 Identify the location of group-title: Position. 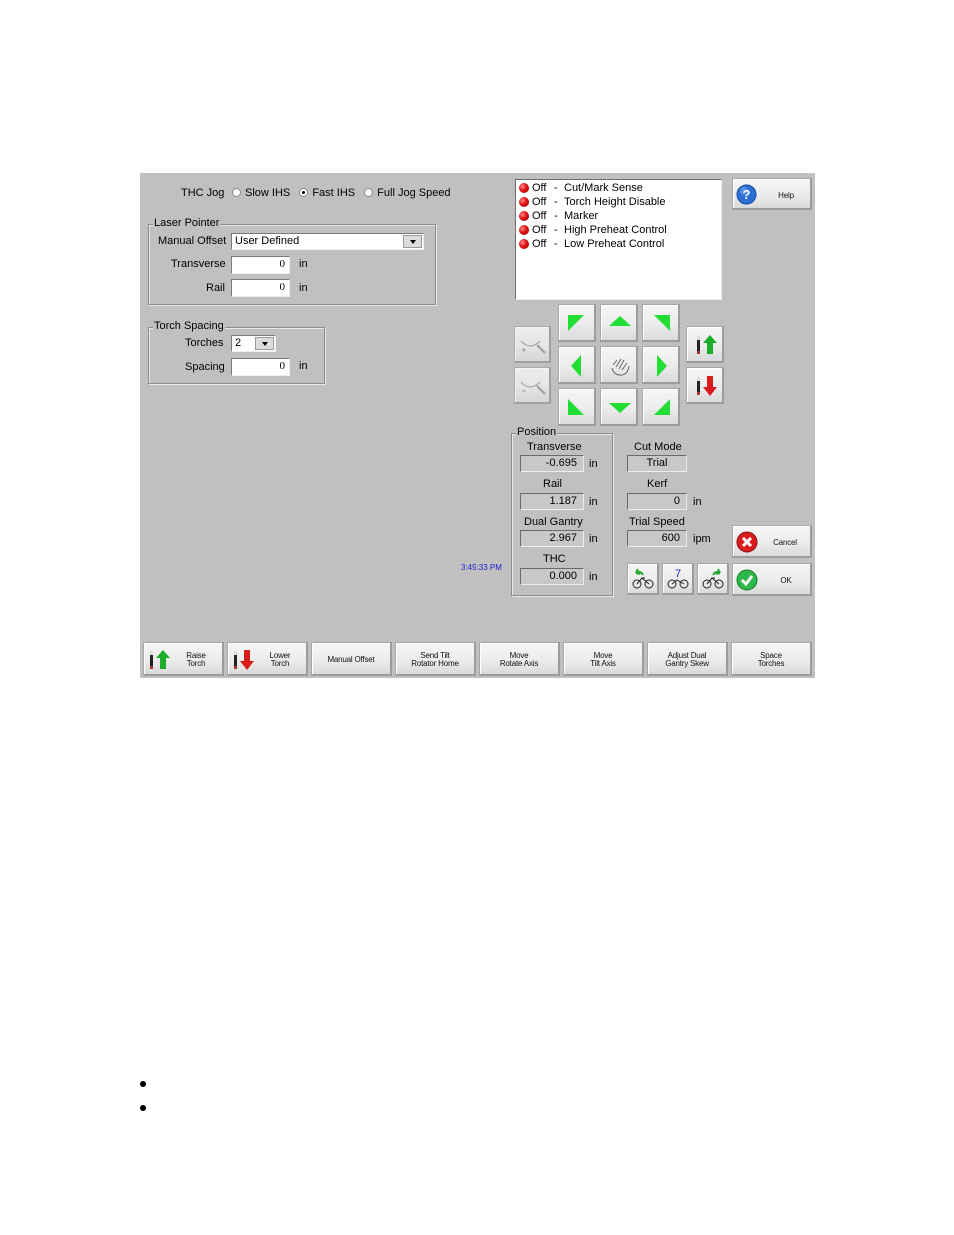
(537, 432).